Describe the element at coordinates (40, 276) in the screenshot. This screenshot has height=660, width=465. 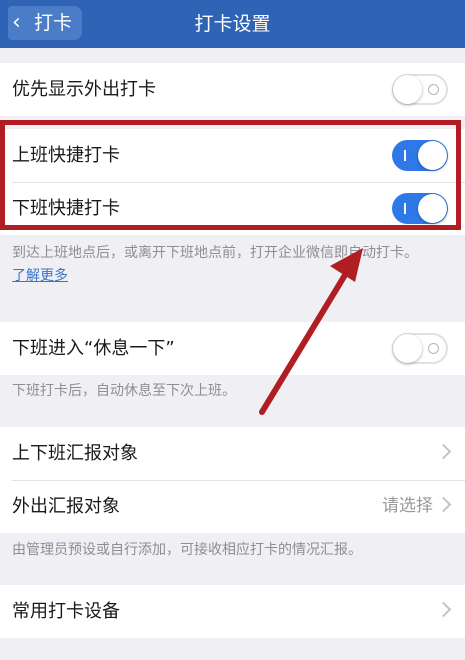
I see `learn-more-link: 了解更多` at that location.